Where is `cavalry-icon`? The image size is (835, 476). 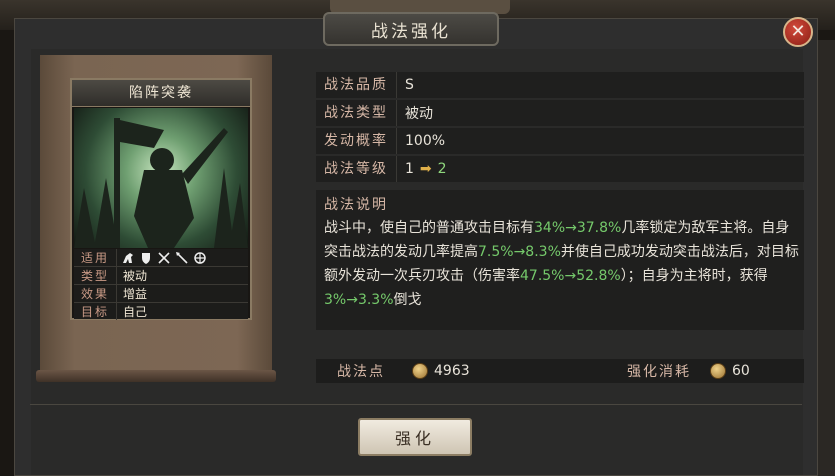 cavalry-icon is located at coordinates (128, 257).